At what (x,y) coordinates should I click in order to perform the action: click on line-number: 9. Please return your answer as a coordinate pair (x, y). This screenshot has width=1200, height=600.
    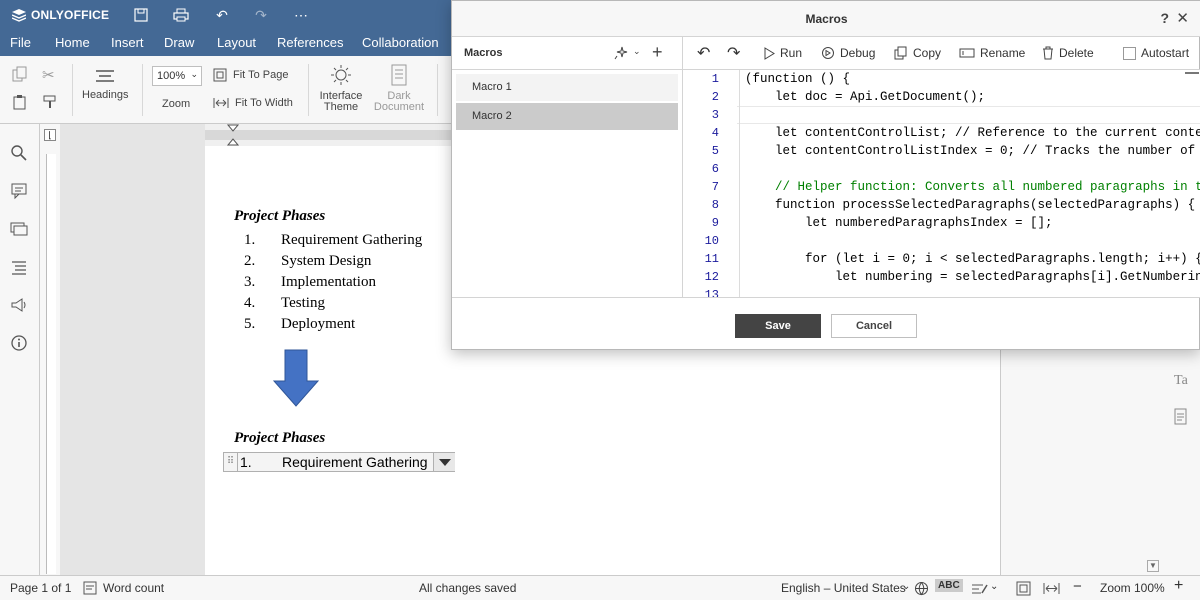
    Looking at the image, I should click on (715, 223).